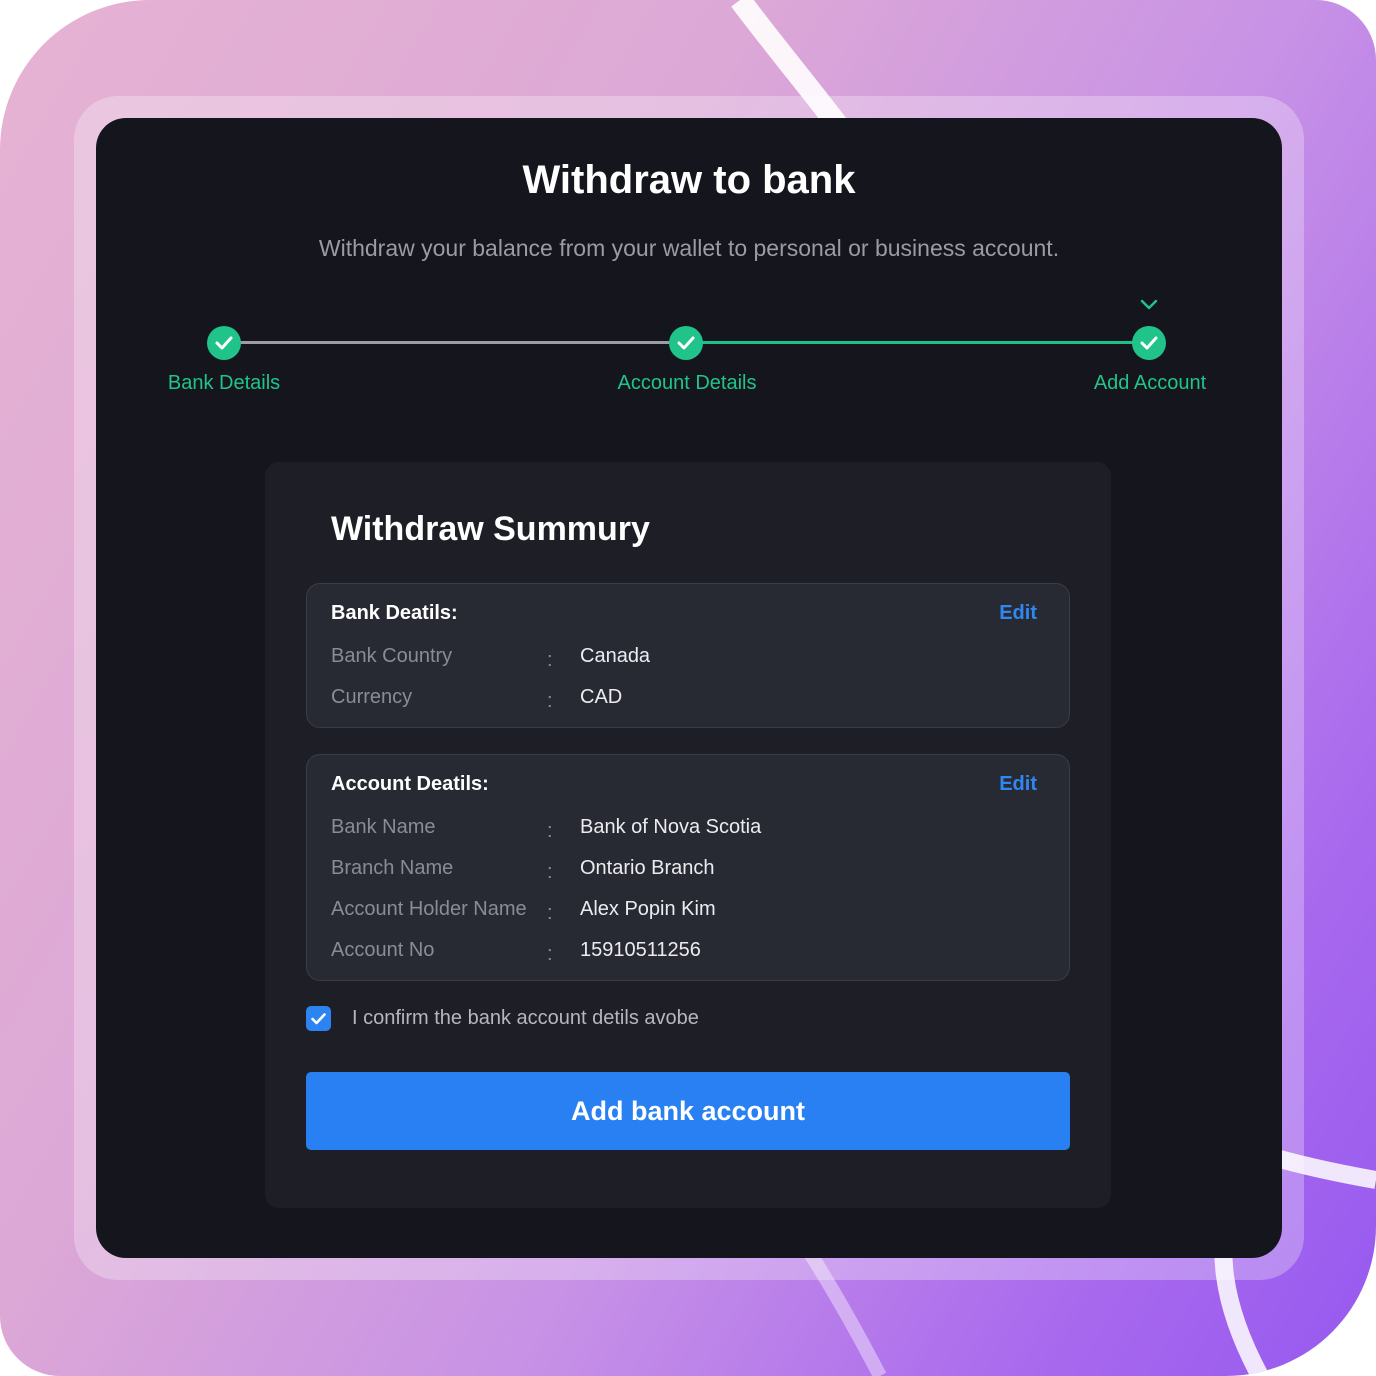 The width and height of the screenshot is (1376, 1376). I want to click on confirm-row: I confirm the bank account detils avobe, so click(656, 1019).